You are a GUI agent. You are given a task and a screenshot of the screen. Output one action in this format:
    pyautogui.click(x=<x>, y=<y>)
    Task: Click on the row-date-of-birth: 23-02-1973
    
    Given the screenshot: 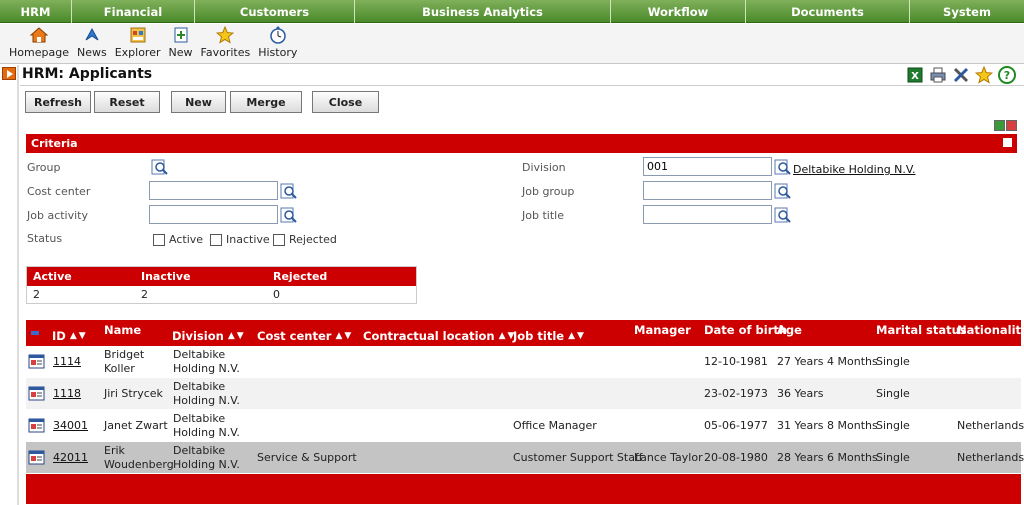 What is the action you would take?
    pyautogui.click(x=736, y=393)
    